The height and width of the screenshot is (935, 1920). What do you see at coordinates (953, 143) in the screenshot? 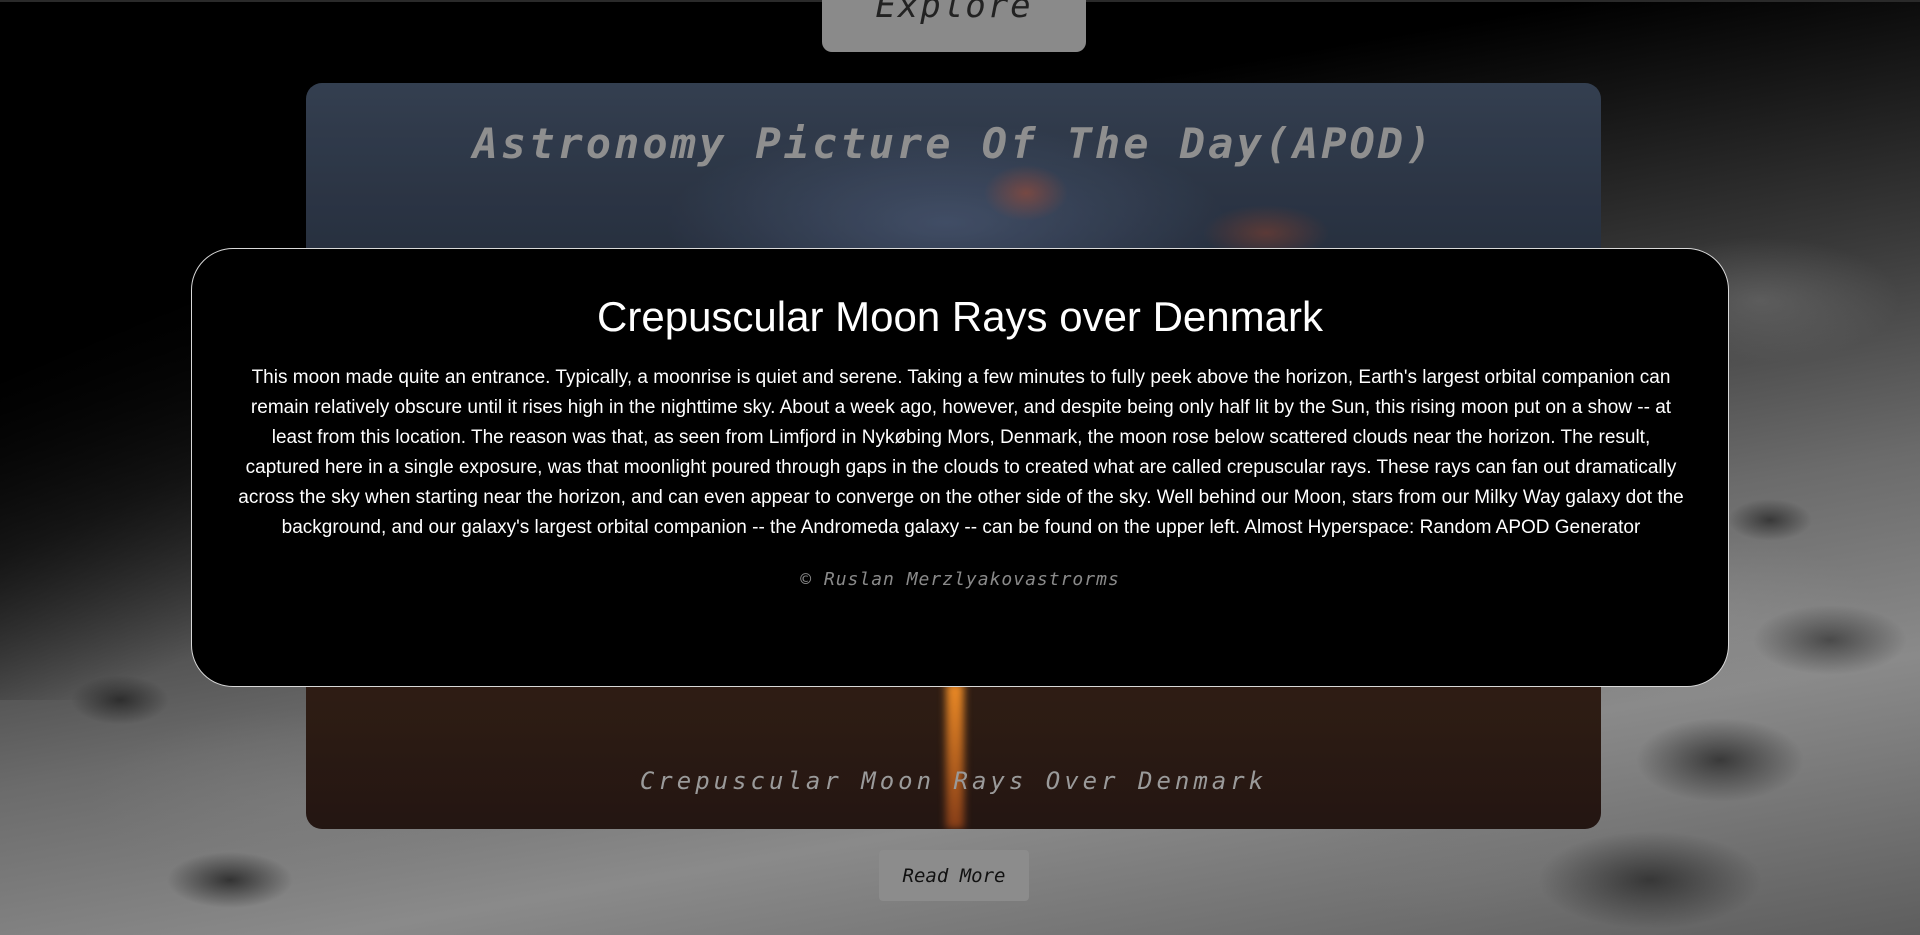
I see `apod-heading: Astronomy Picture Of The Day(APOD)` at bounding box center [953, 143].